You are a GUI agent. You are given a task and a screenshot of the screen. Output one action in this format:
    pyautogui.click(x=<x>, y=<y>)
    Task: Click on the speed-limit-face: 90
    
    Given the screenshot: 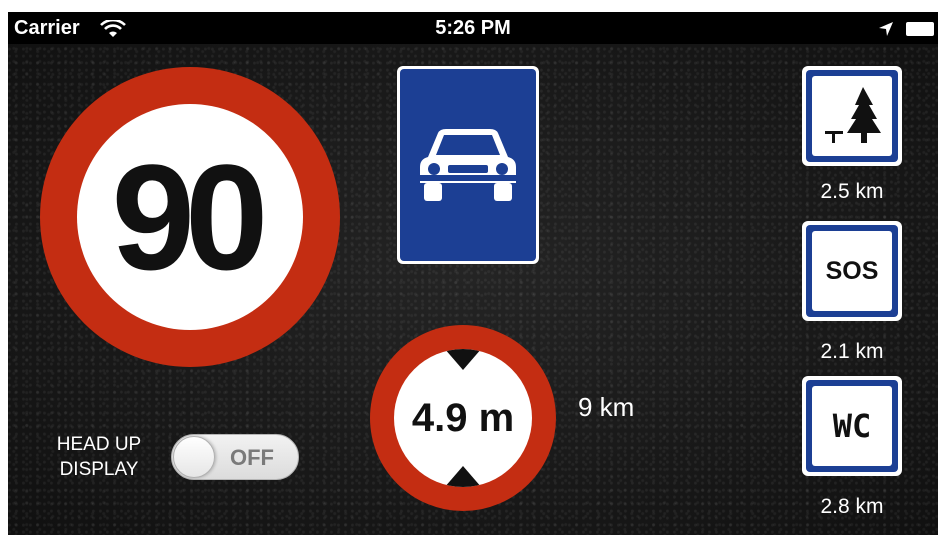 What is the action you would take?
    pyautogui.click(x=190, y=217)
    